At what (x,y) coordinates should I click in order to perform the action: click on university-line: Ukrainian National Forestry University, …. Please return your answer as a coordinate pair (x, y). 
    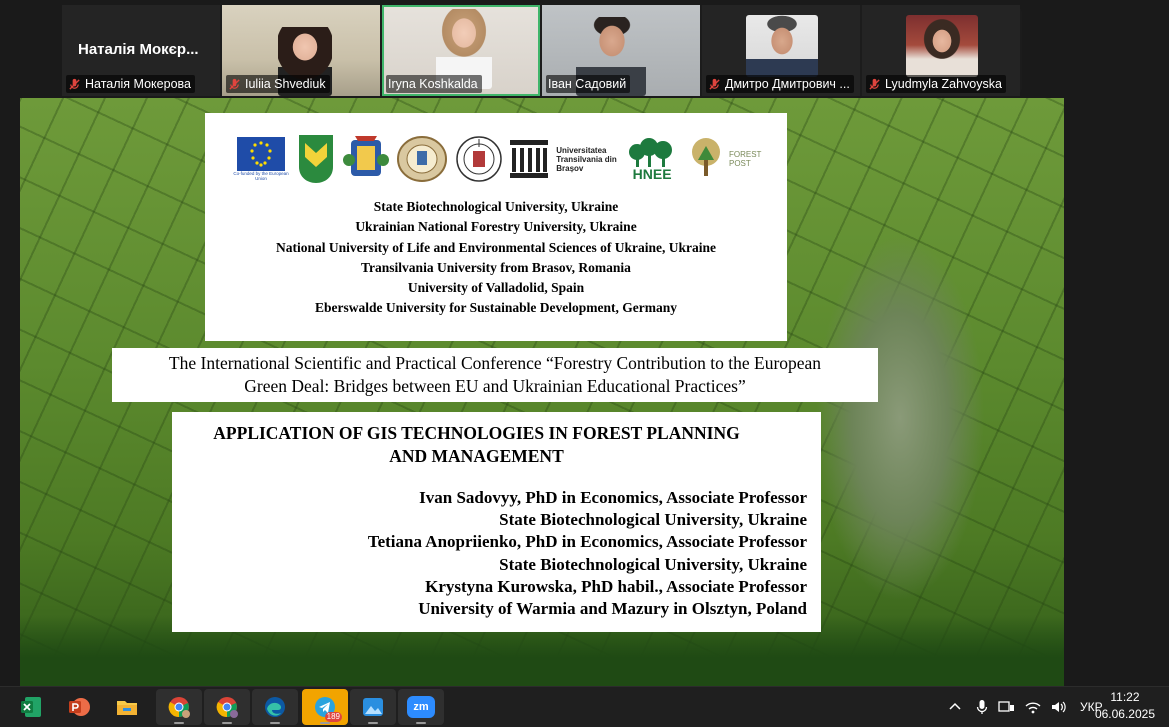
    Looking at the image, I should click on (496, 227).